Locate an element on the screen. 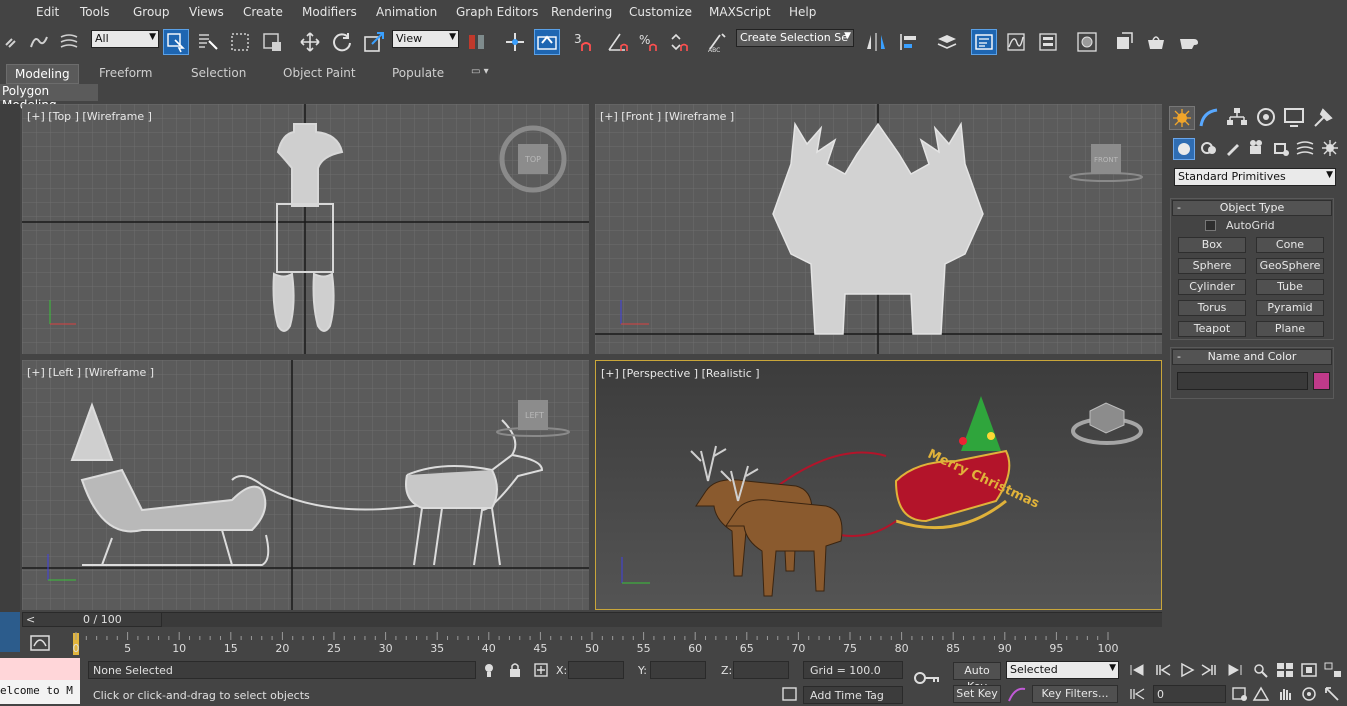 This screenshot has width=1347, height=706. zoom-icon is located at coordinates (1261, 670).